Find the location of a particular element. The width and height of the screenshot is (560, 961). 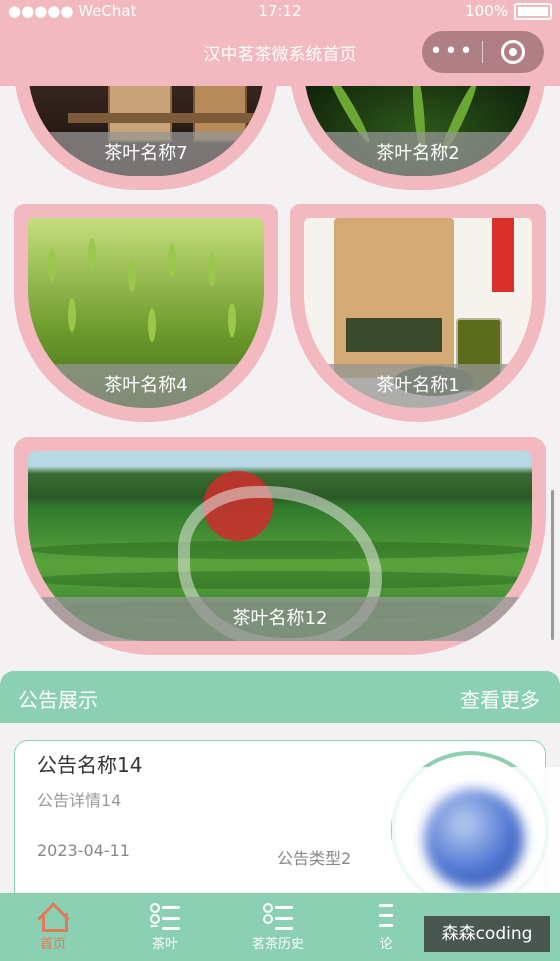

tea-name: 茶叶名称7 is located at coordinates (146, 154).